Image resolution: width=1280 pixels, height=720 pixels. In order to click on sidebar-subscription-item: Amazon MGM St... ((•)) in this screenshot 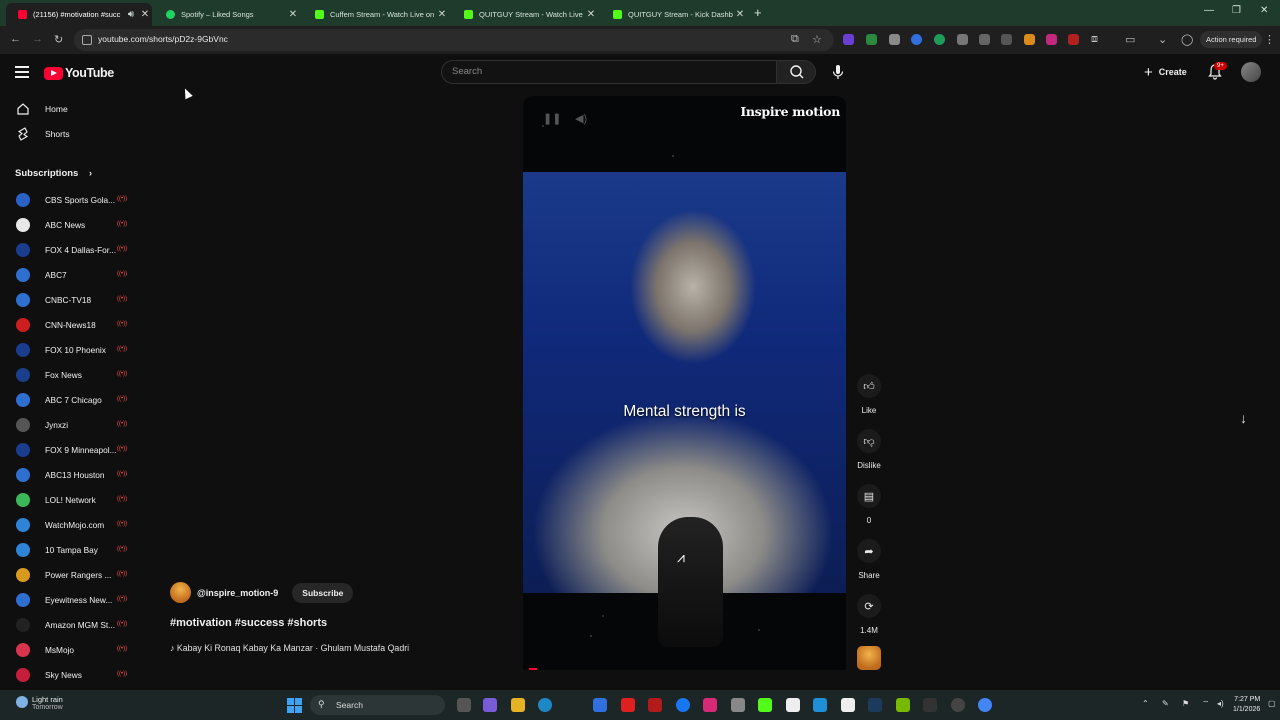, I will do `click(70, 625)`.